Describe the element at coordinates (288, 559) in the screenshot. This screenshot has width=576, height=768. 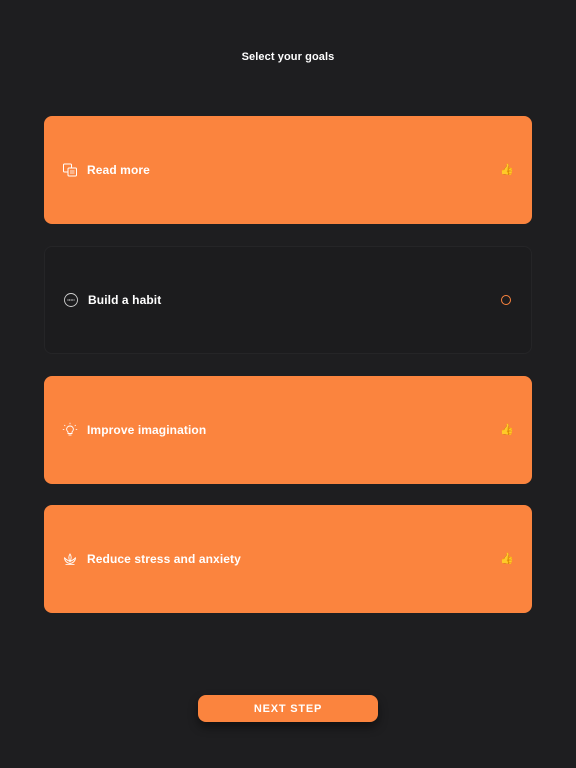
I see `goal-card-reduce-stress: Reduce stress and anxiety 👍` at that location.